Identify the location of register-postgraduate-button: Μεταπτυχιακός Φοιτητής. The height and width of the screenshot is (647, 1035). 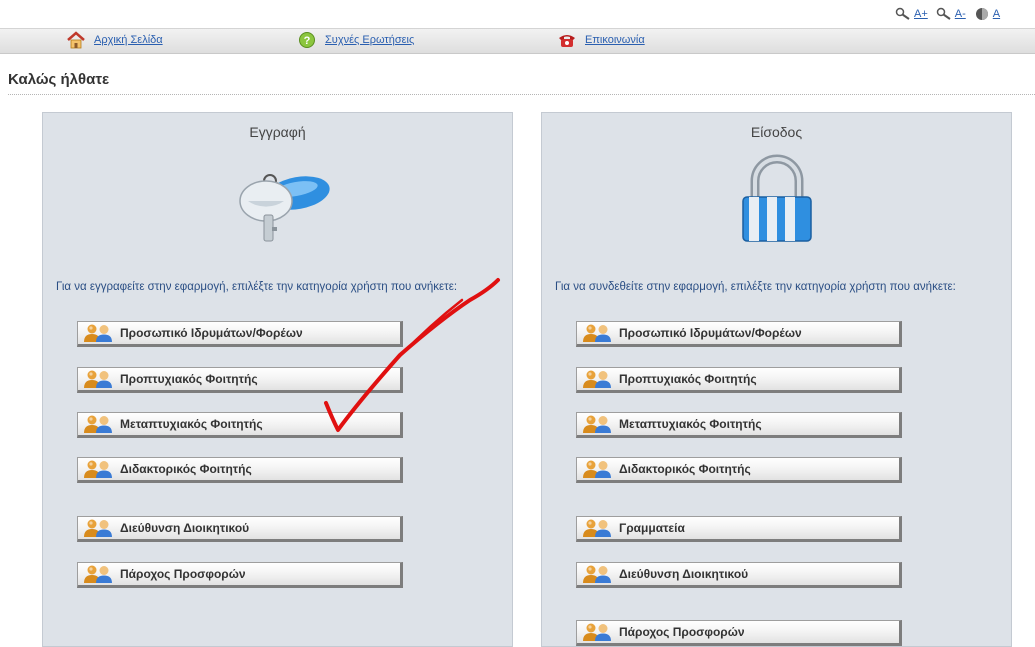
(240, 425).